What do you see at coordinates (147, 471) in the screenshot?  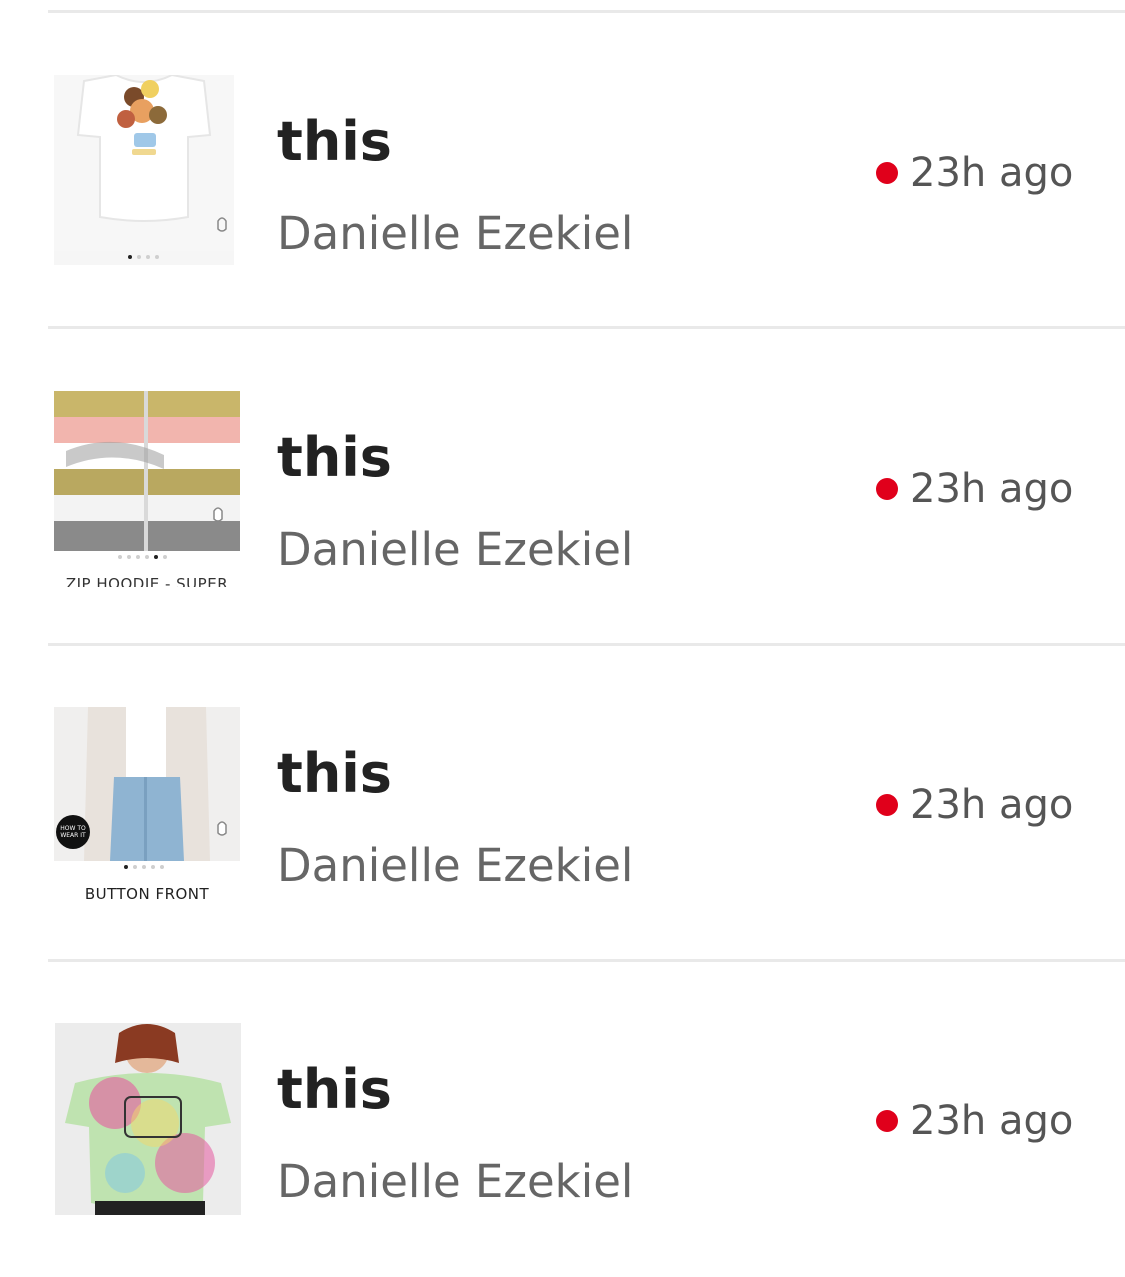 I see `striped-hoodie-image` at bounding box center [147, 471].